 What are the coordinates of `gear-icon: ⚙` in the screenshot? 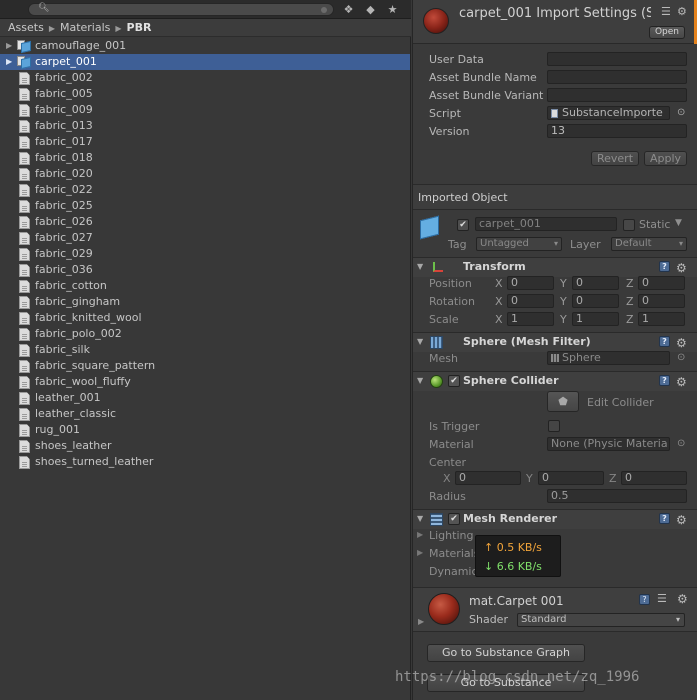 It's located at (682, 11).